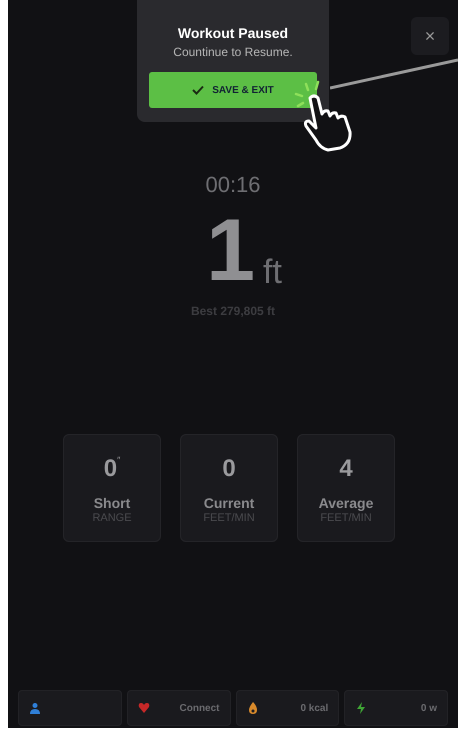  I want to click on tile-text: 0 w, so click(428, 709).